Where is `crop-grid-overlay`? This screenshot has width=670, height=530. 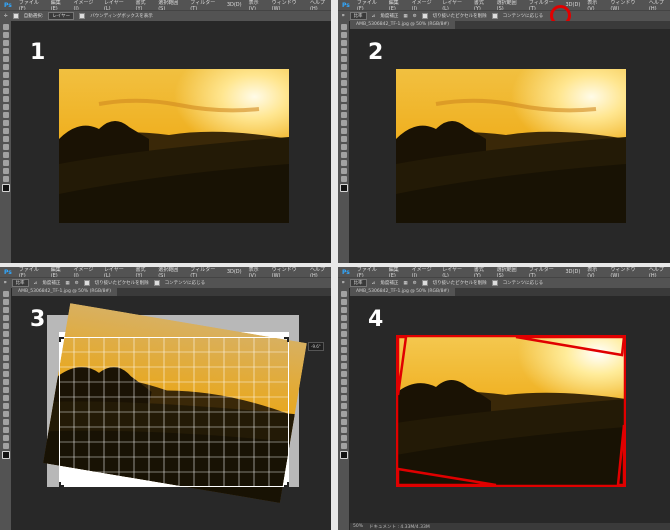 crop-grid-overlay is located at coordinates (174, 412).